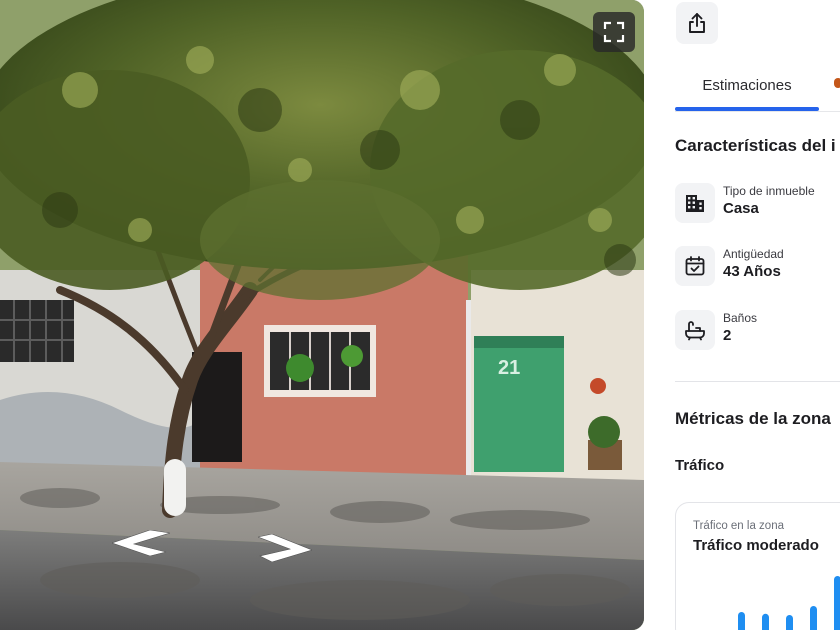 This screenshot has width=840, height=630. Describe the element at coordinates (752, 271) in the screenshot. I see `feature-value: 43 Años` at that location.